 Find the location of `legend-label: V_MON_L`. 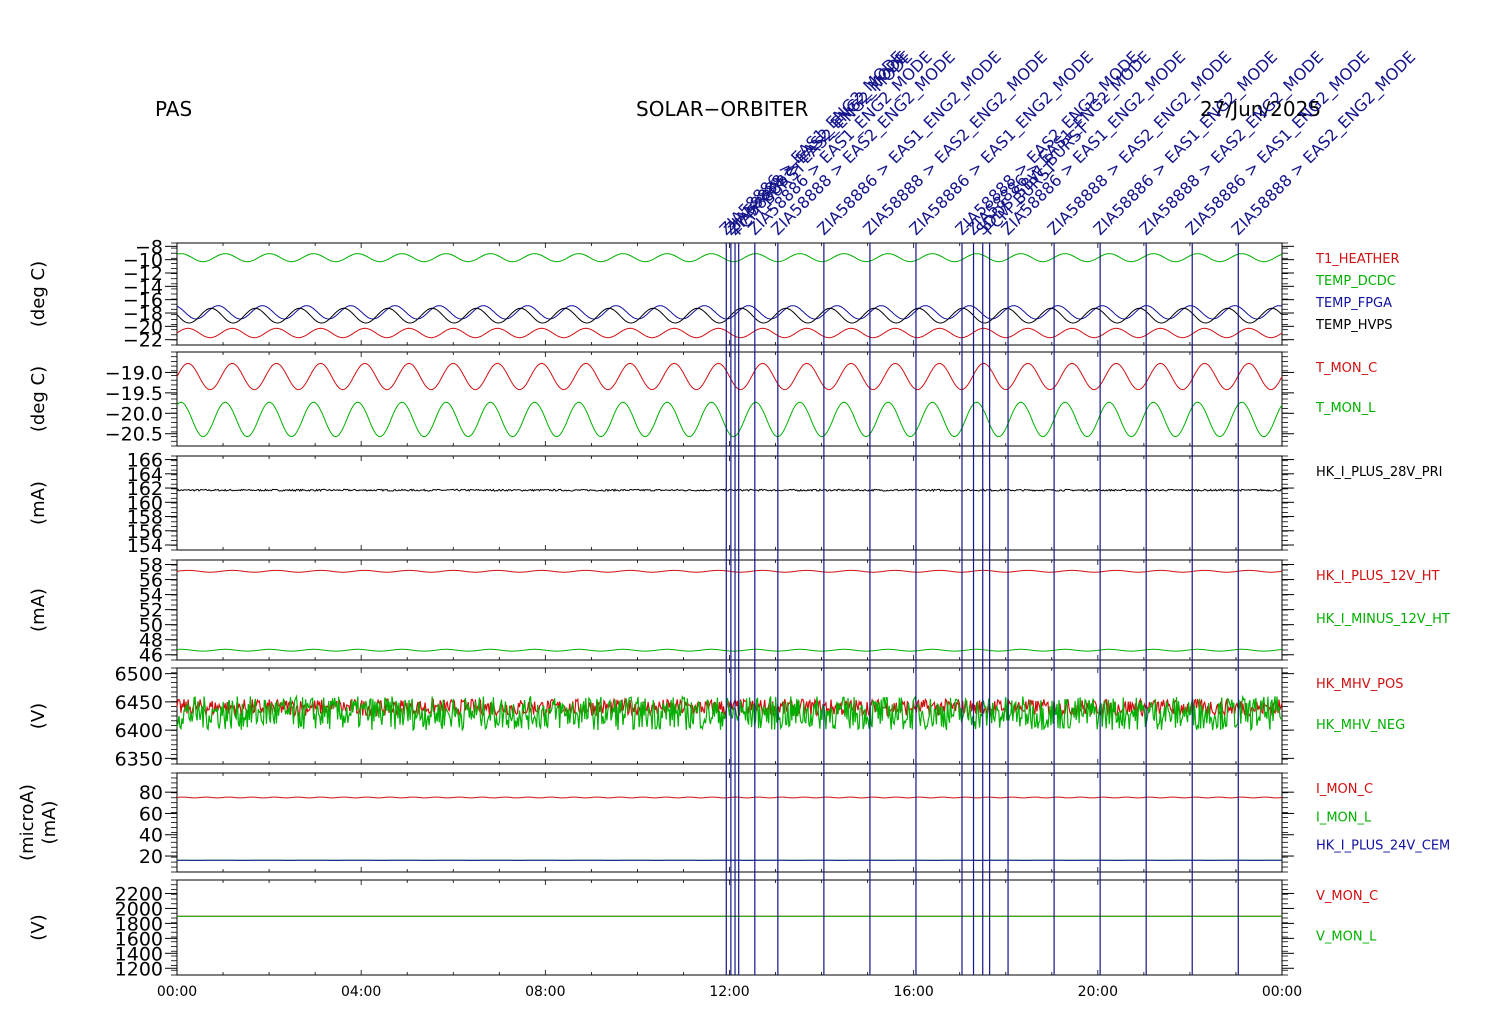

legend-label: V_MON_L is located at coordinates (1346, 937).